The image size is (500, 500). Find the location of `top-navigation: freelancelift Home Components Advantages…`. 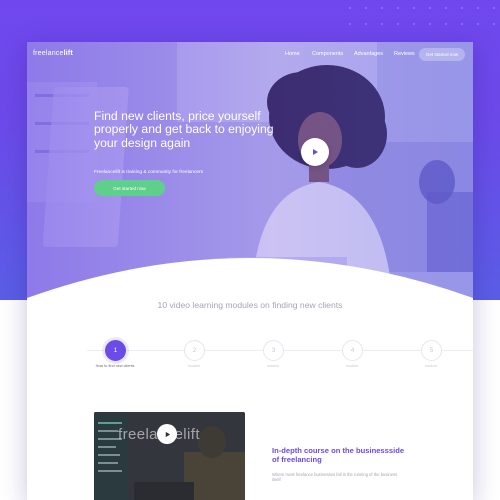

top-navigation: freelancelift Home Components Advantages… is located at coordinates (250, 56).